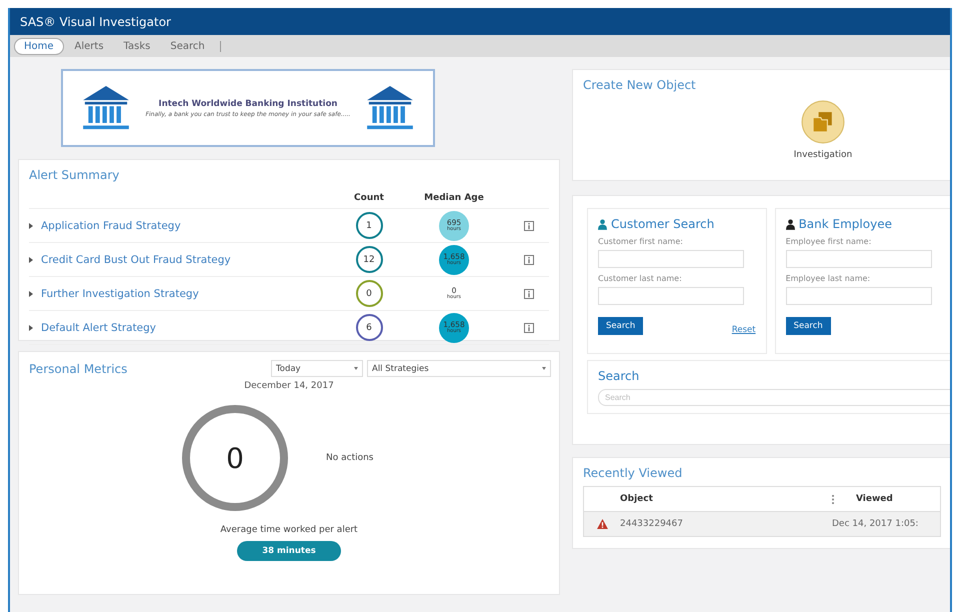 This screenshot has width=961, height=612. What do you see at coordinates (289, 551) in the screenshot?
I see `average-time-badge: 38 minutes` at bounding box center [289, 551].